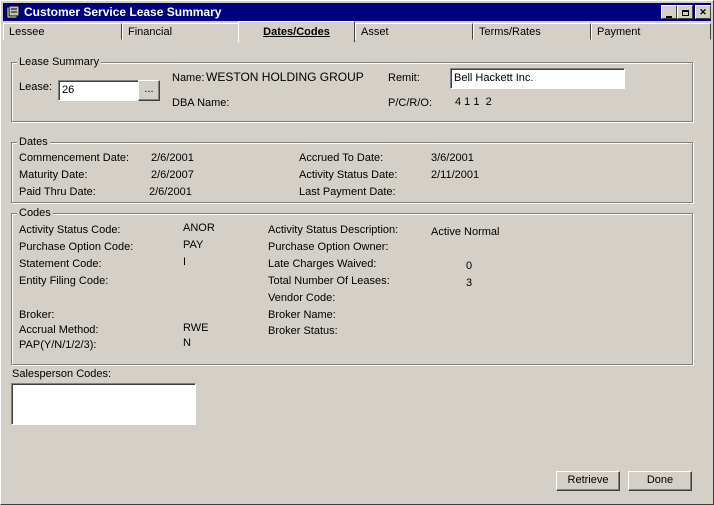  I want to click on accrual-method-value: RWE, so click(196, 328).